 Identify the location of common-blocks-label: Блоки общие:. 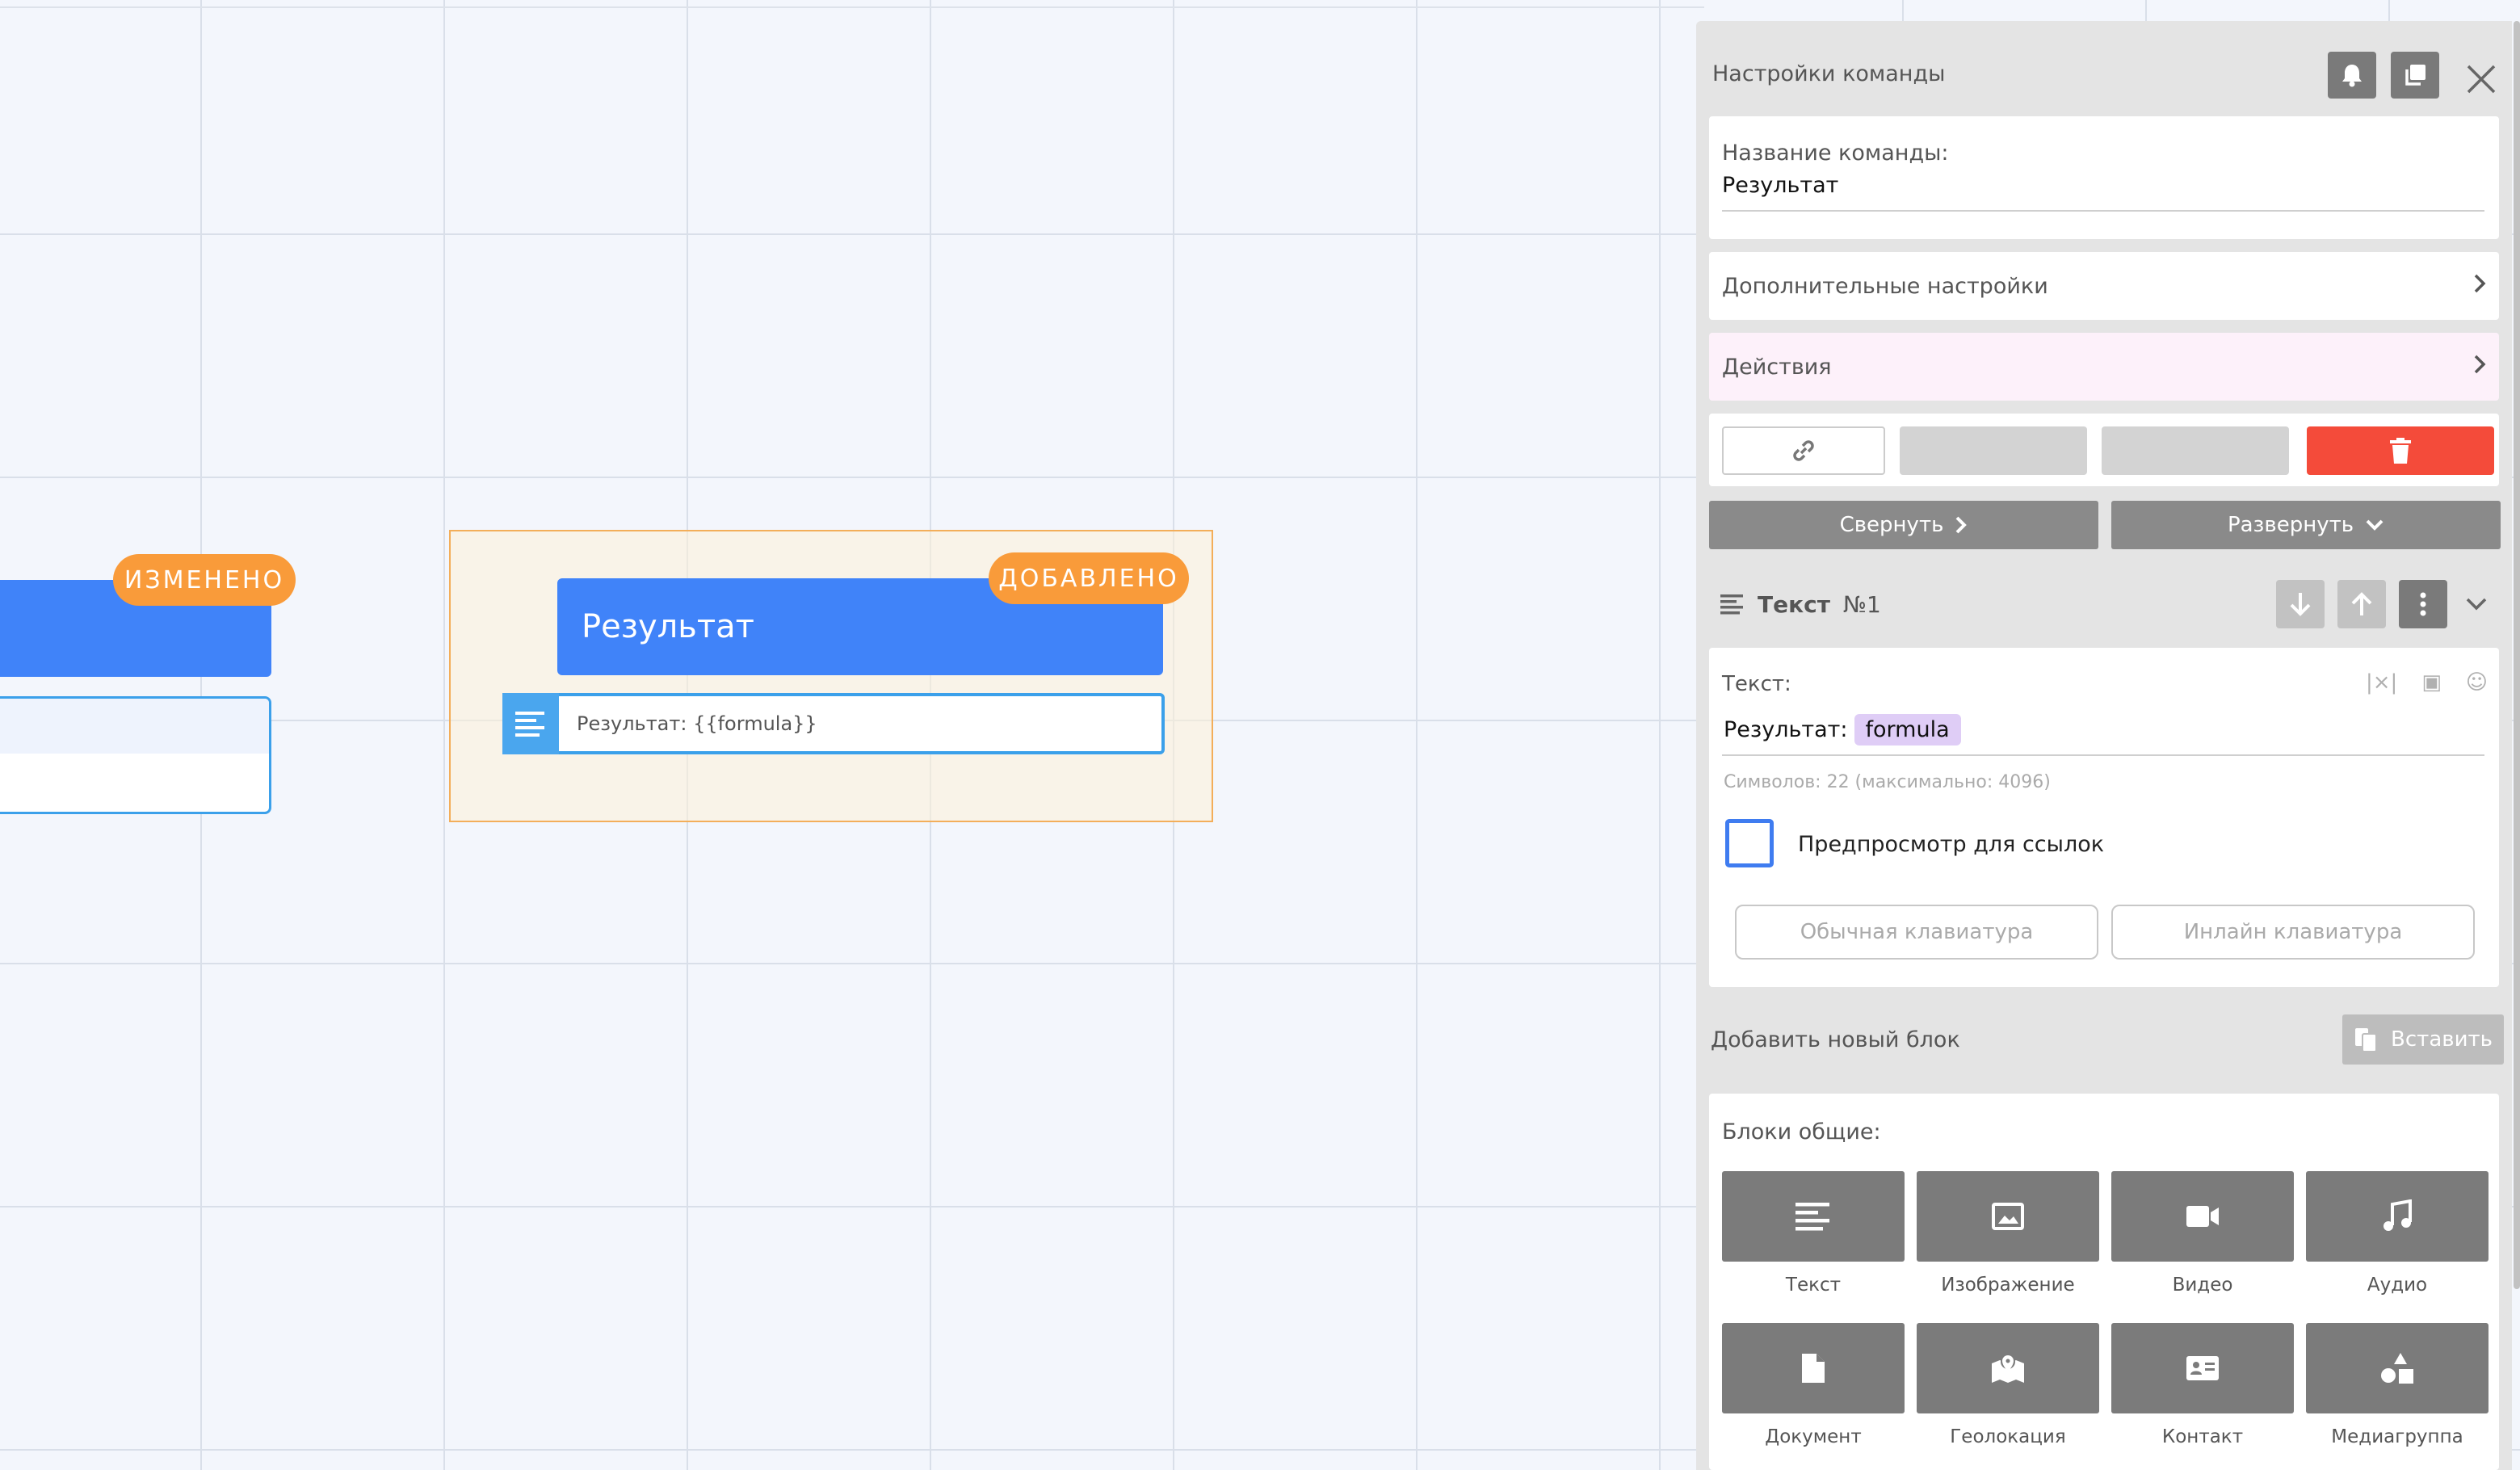
(1802, 1131).